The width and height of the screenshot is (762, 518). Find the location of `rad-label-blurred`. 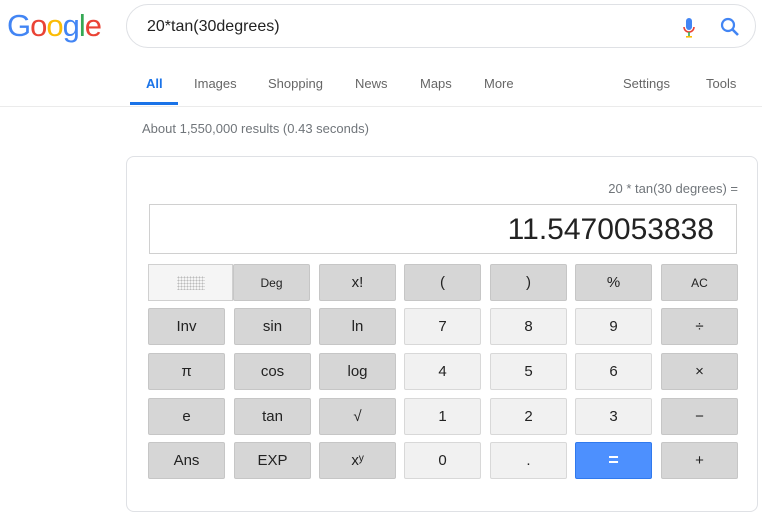

rad-label-blurred is located at coordinates (190, 282).